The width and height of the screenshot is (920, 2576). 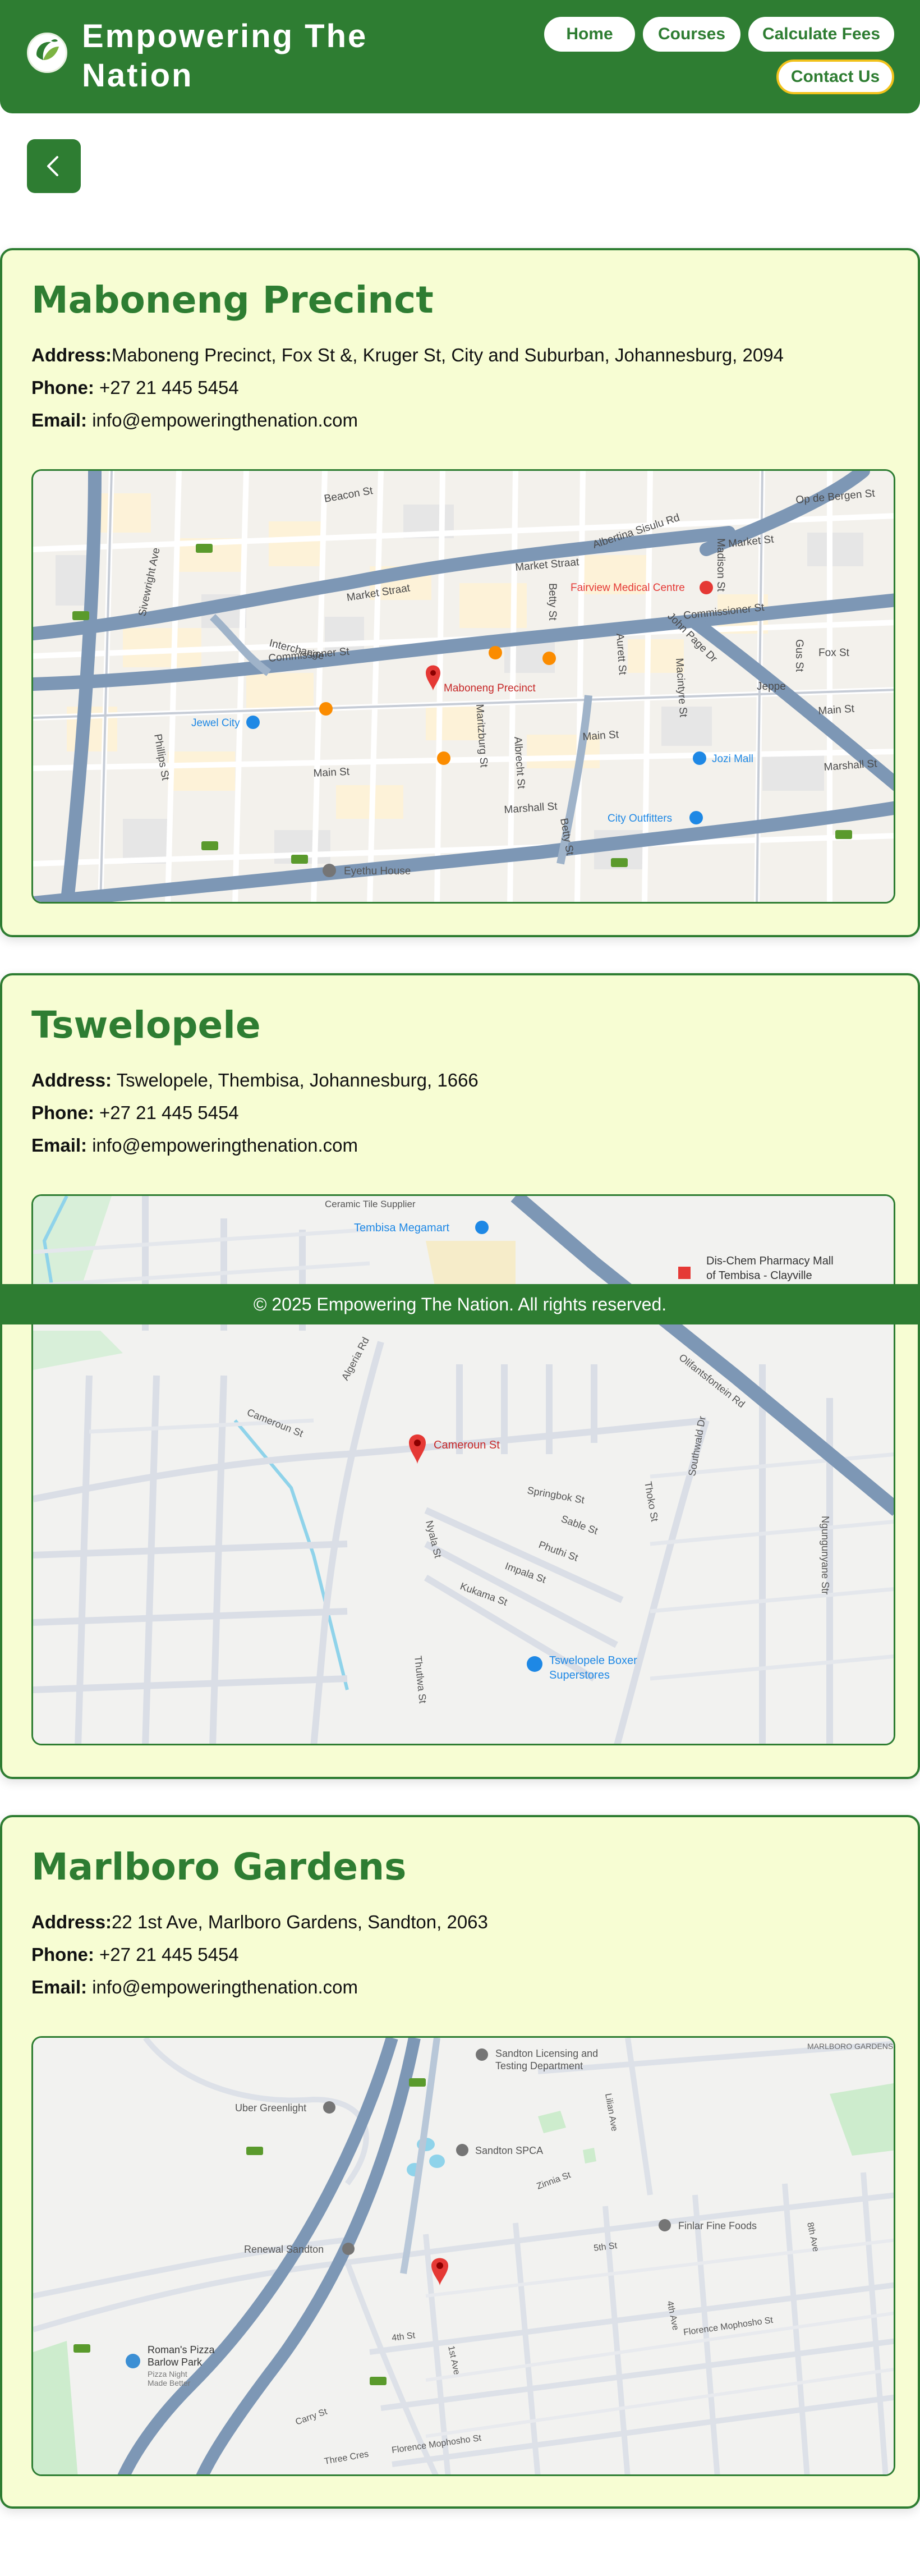 What do you see at coordinates (640, 818) in the screenshot?
I see `map-poi-label: City Outfitters` at bounding box center [640, 818].